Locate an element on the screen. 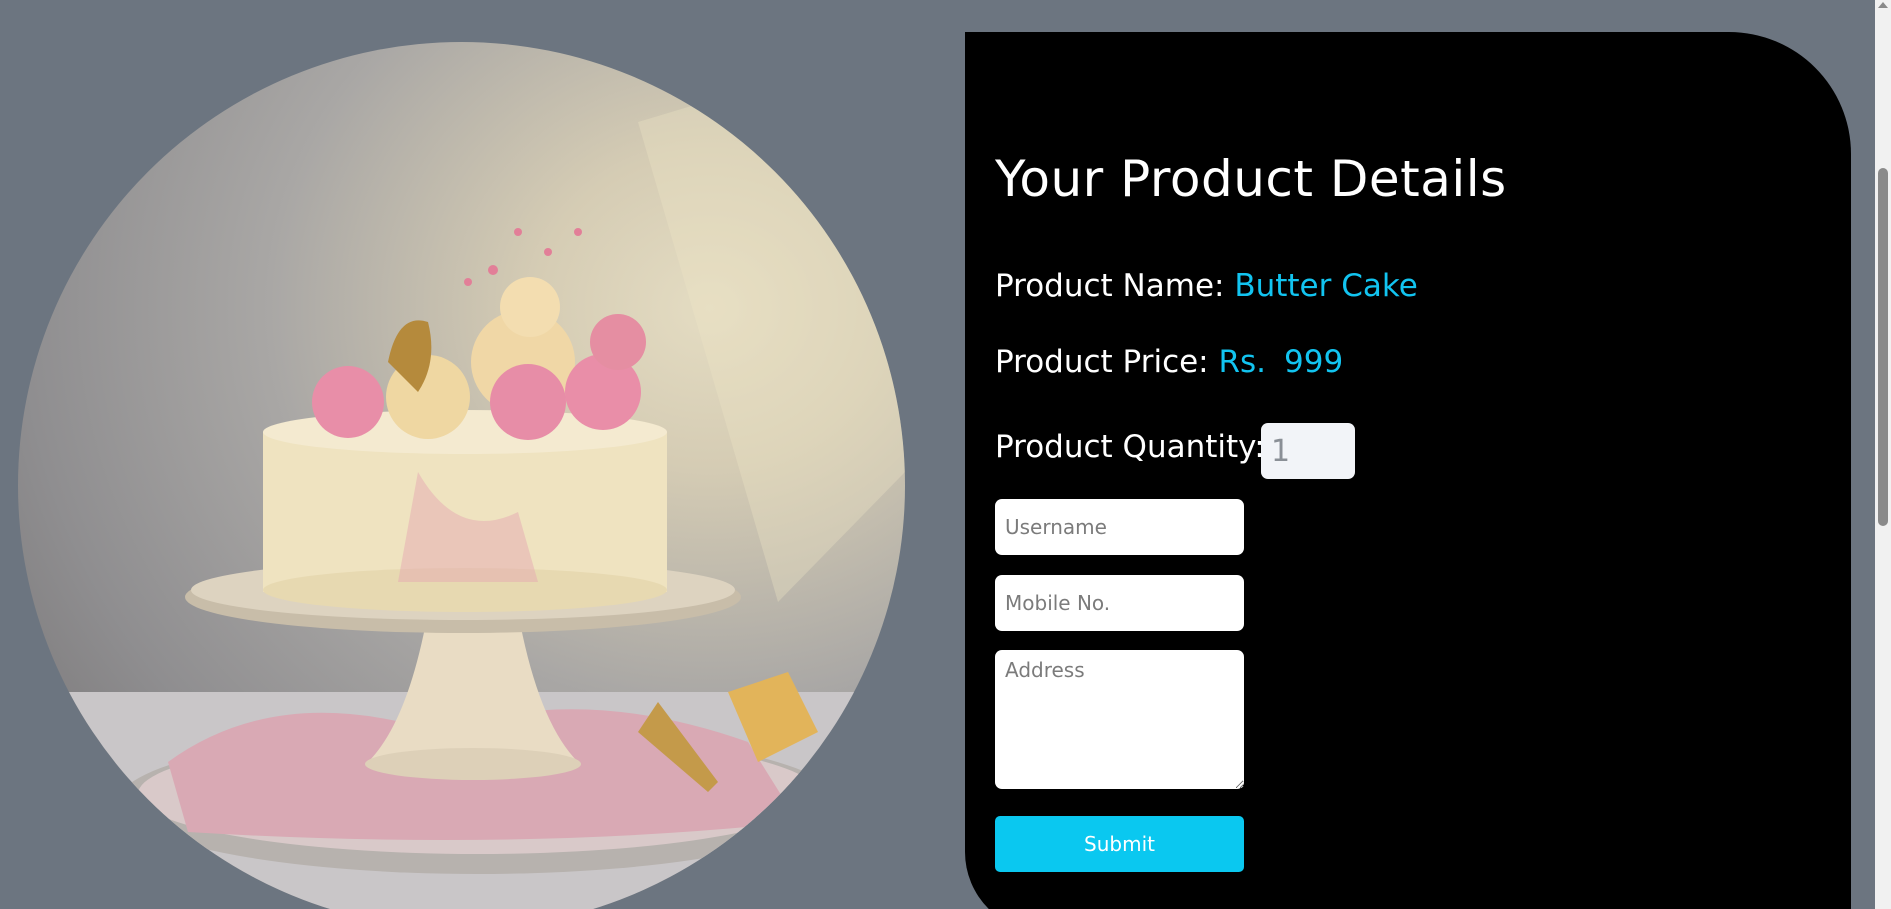  product-price-value: 999 is located at coordinates (1314, 362).